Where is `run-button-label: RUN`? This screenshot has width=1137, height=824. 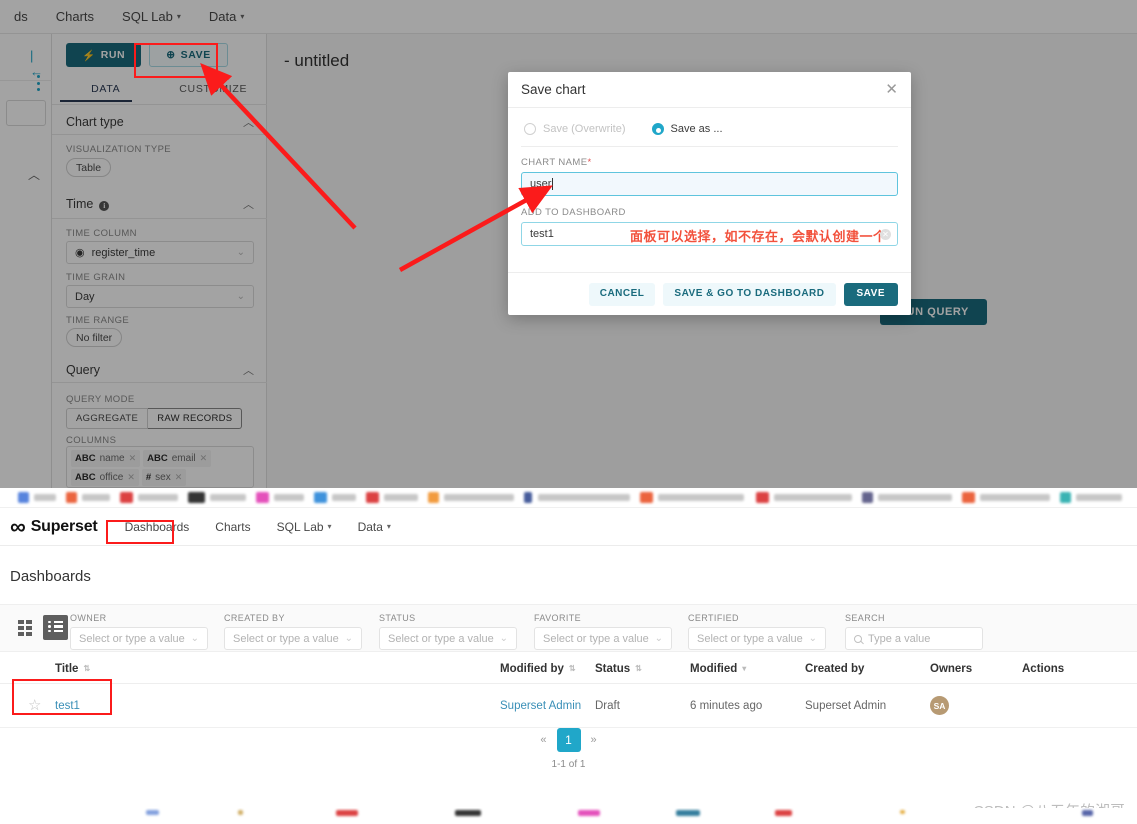 run-button-label: RUN is located at coordinates (113, 55).